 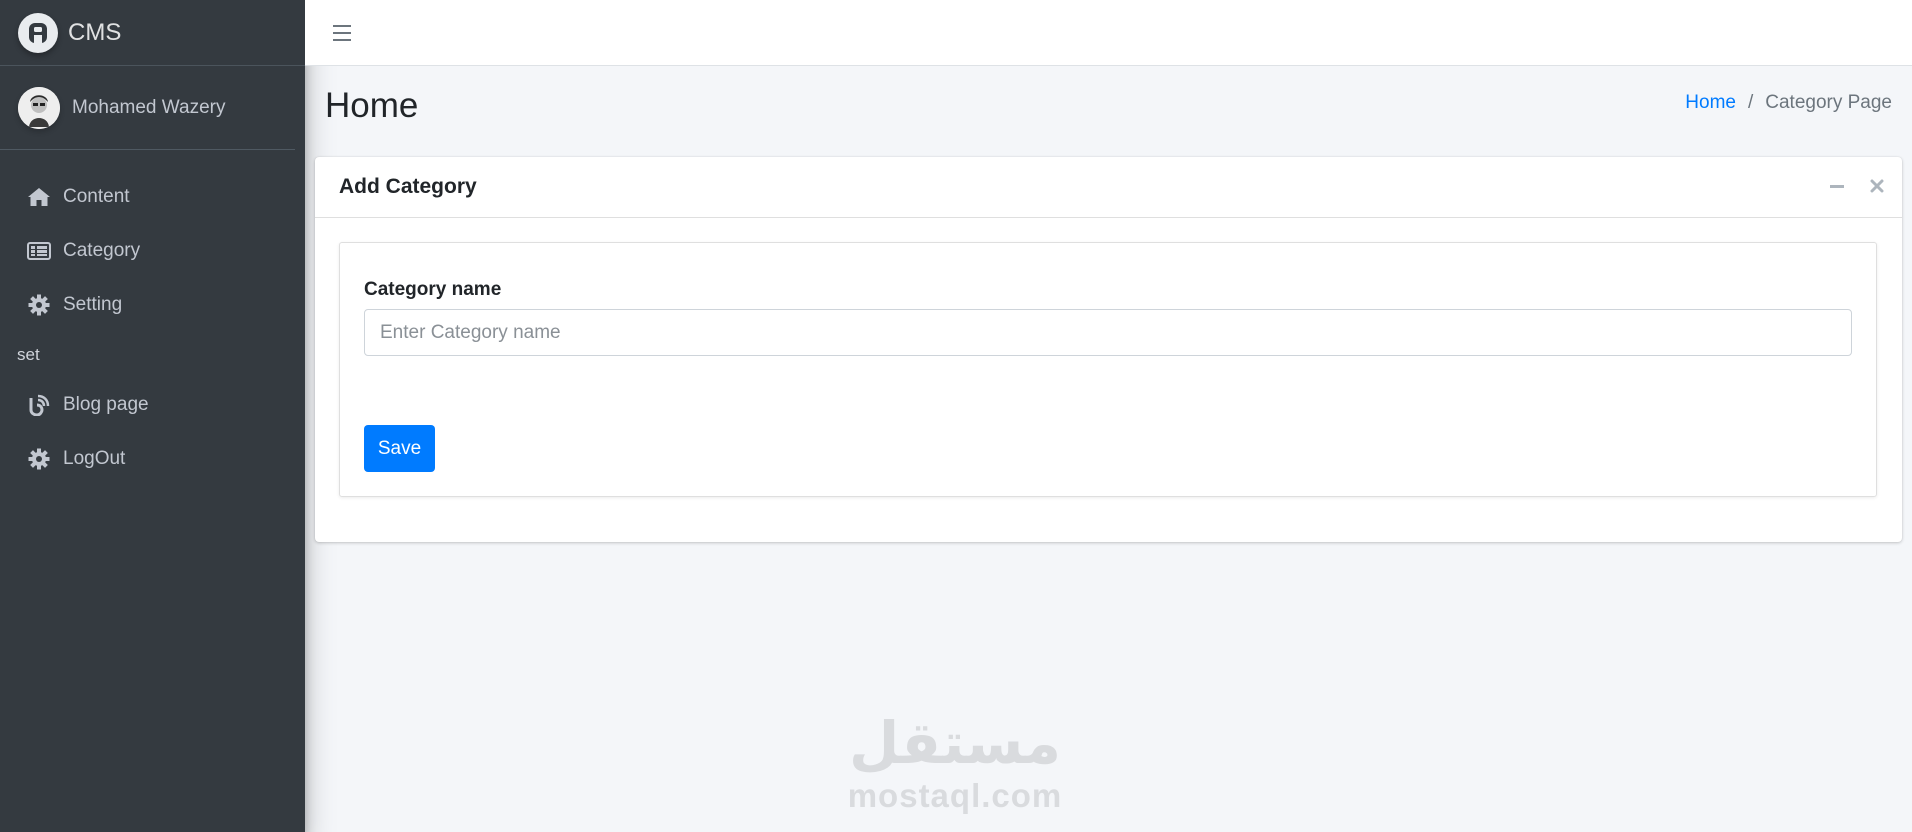 What do you see at coordinates (39, 107) in the screenshot?
I see `avatar` at bounding box center [39, 107].